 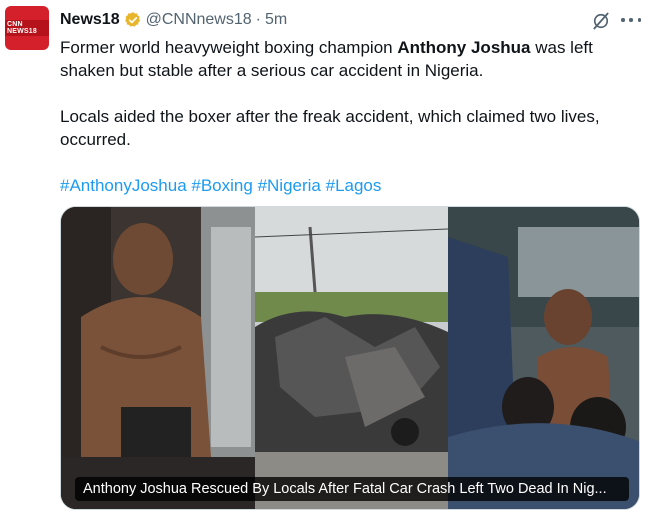 I want to click on tweet-header: News18 @CNNnews18 · 5m, so click(x=173, y=20).